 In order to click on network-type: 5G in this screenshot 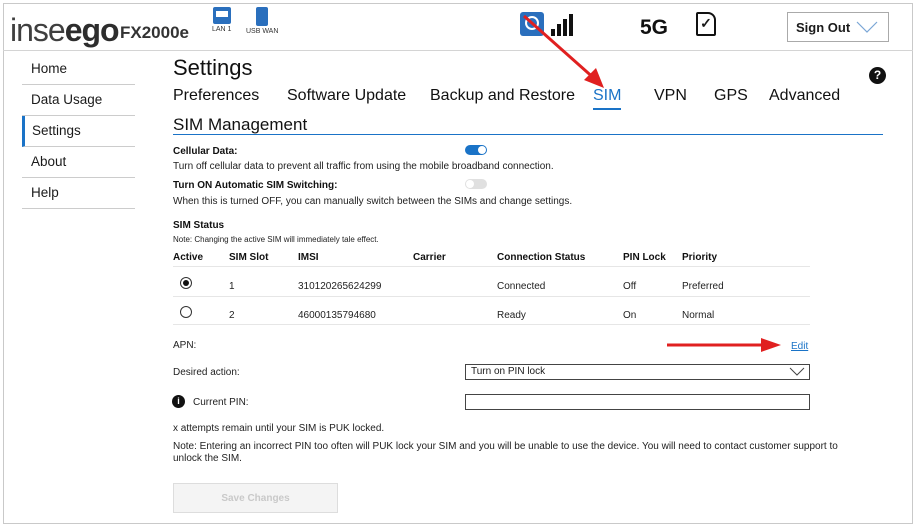, I will do `click(654, 27)`.